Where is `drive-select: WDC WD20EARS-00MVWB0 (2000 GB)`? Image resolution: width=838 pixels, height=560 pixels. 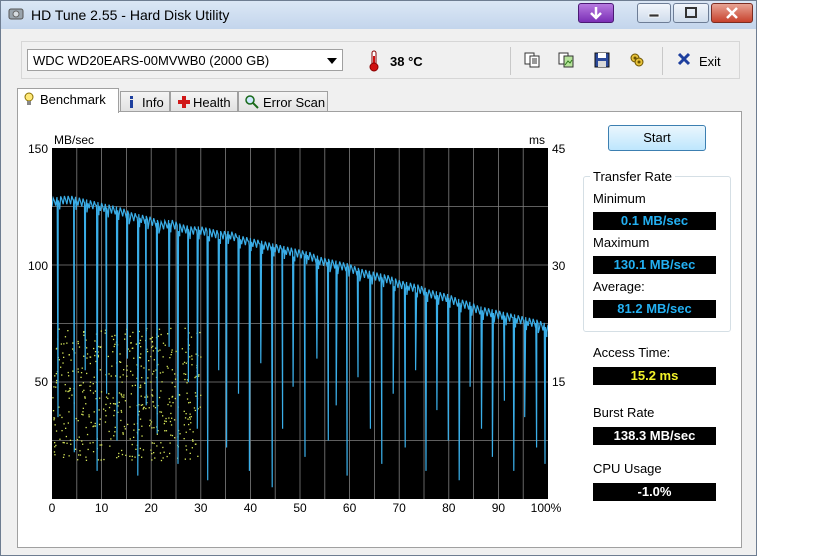 drive-select: WDC WD20EARS-00MVWB0 (2000 GB) is located at coordinates (185, 60).